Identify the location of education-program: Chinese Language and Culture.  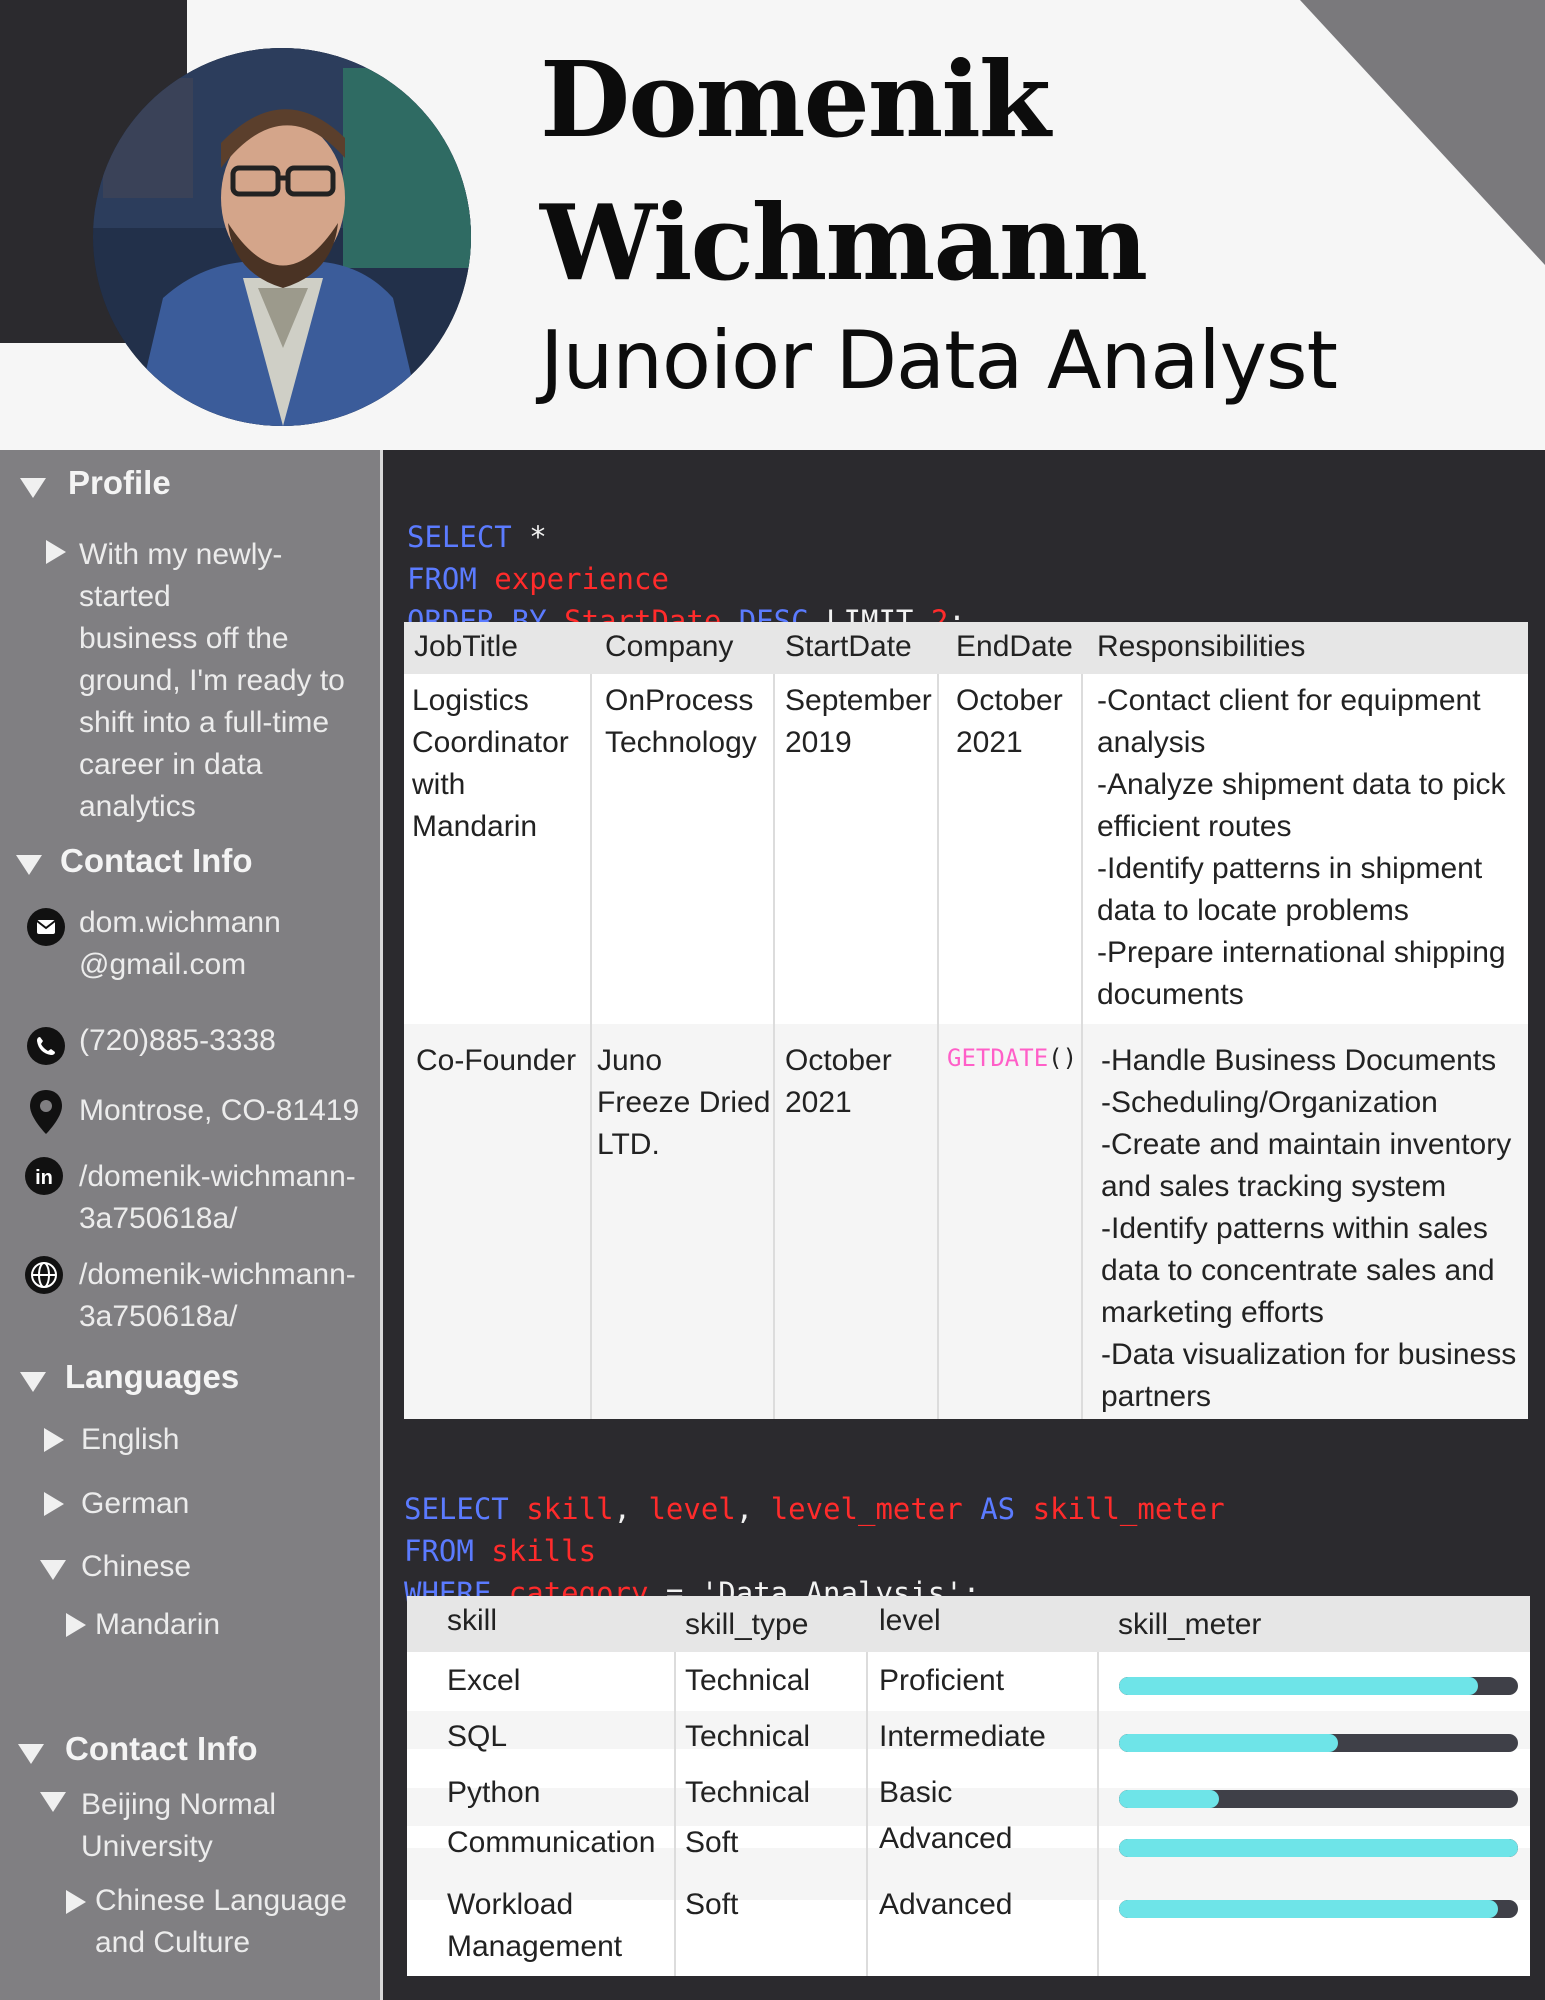
(221, 1921).